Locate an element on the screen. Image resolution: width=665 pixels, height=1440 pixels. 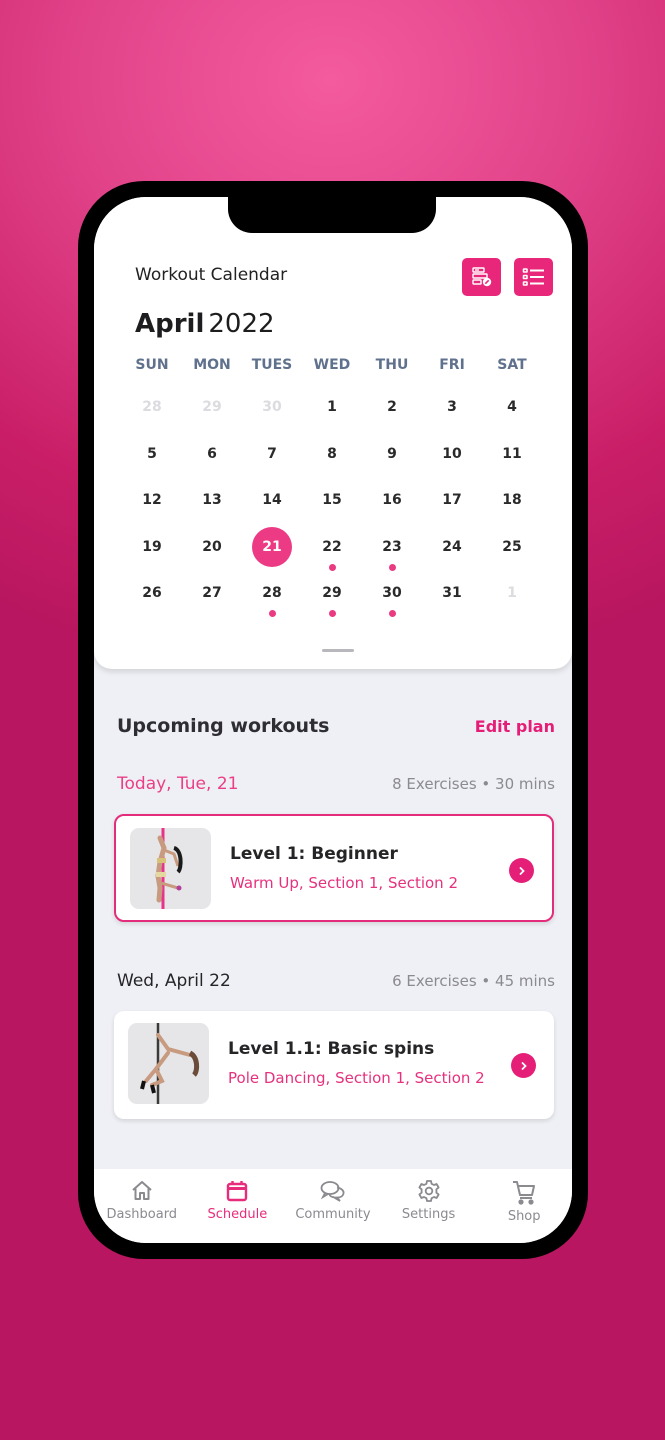
weekday-label: SAT is located at coordinates (512, 365).